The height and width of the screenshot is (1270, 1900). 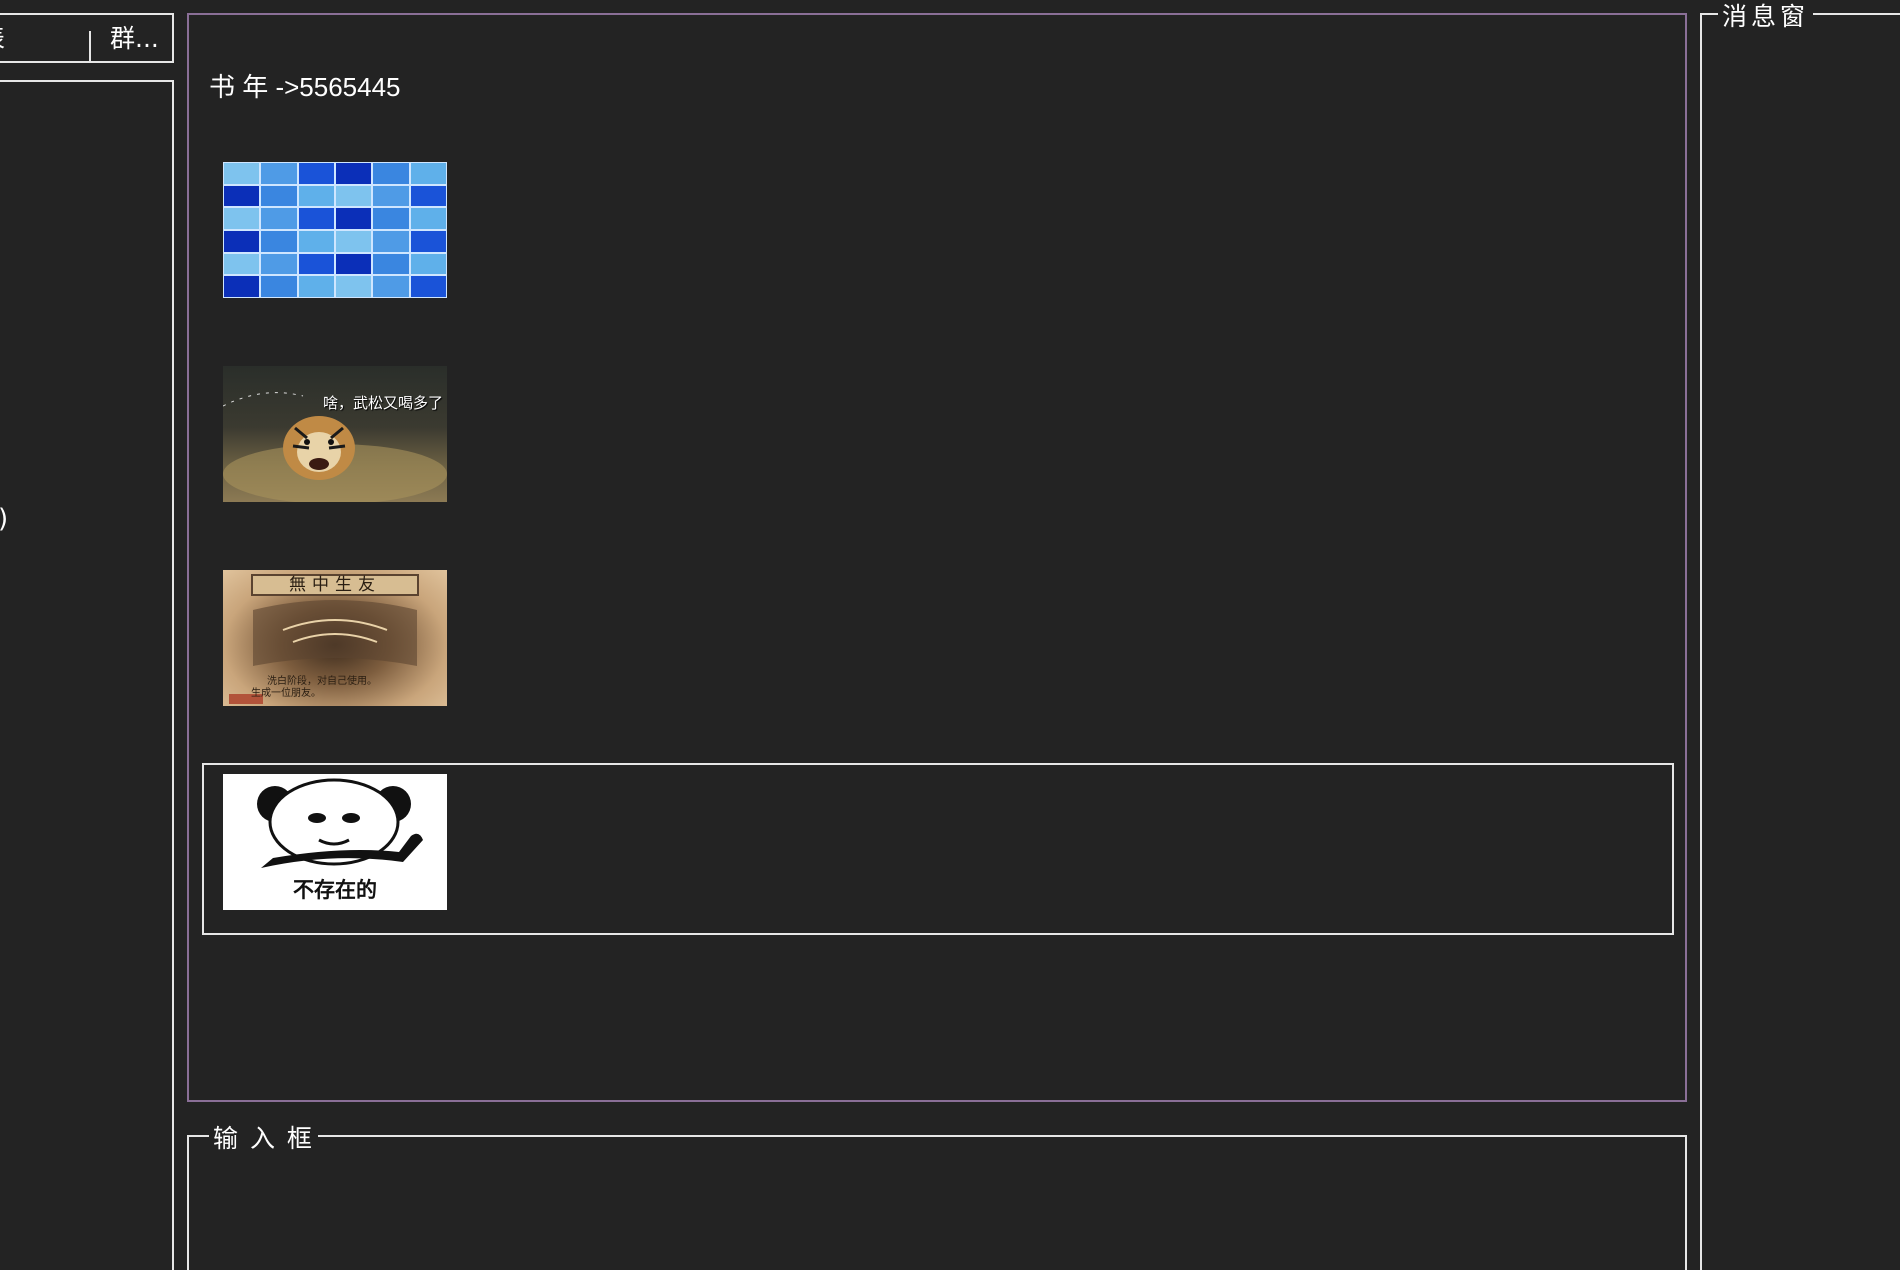 I want to click on tiger-meme-image: 啥，武松又喝多了, so click(x=335, y=434).